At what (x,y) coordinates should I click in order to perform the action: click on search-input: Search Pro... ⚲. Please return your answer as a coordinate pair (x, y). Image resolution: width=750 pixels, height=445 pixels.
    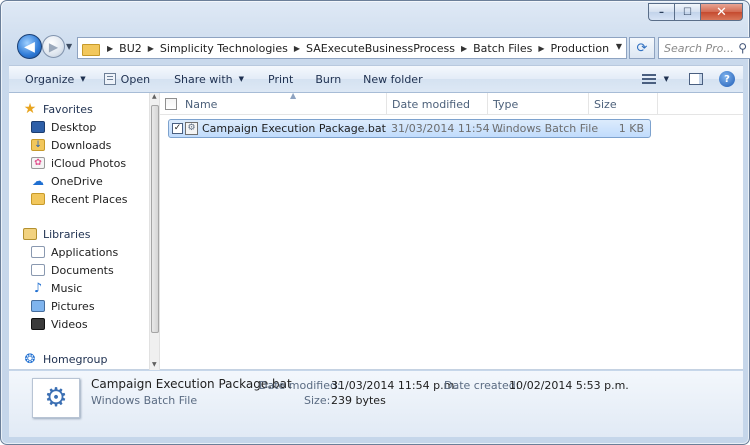
    Looking at the image, I should click on (704, 48).